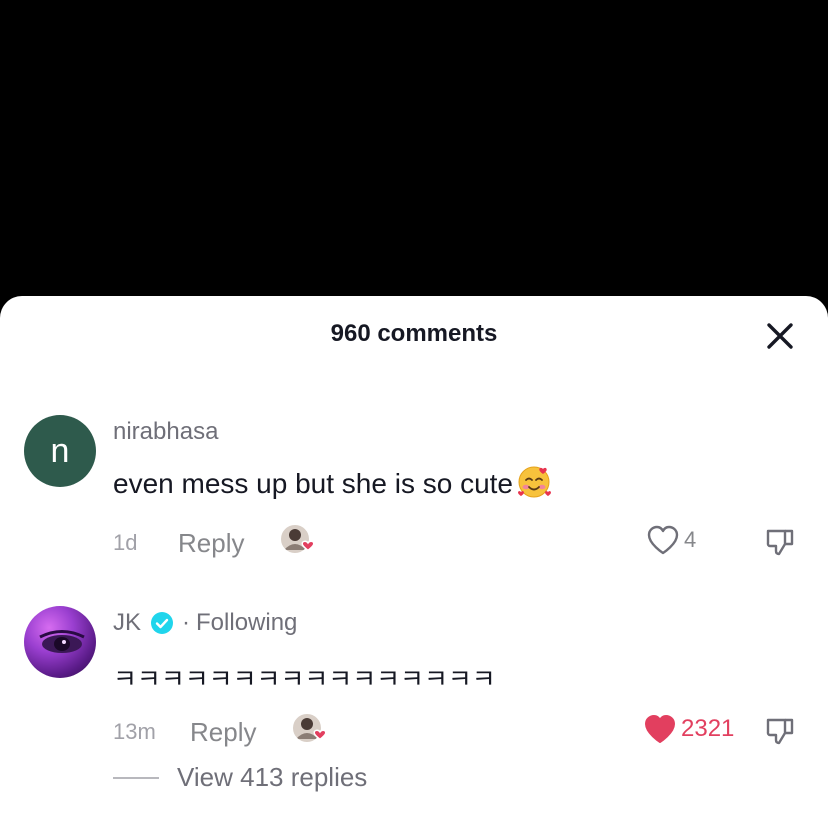  What do you see at coordinates (414, 731) in the screenshot?
I see `comment-meta: 13m Reply 2321` at bounding box center [414, 731].